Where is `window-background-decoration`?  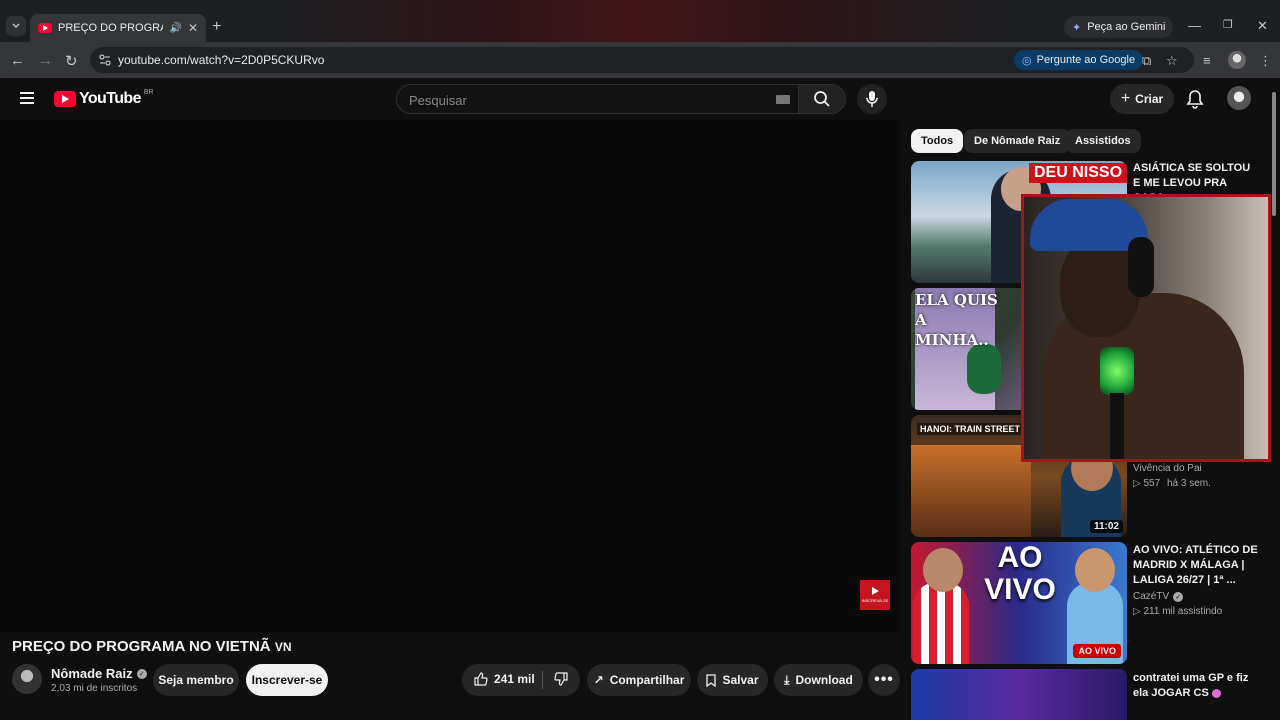
window-background-decoration is located at coordinates (640, 21).